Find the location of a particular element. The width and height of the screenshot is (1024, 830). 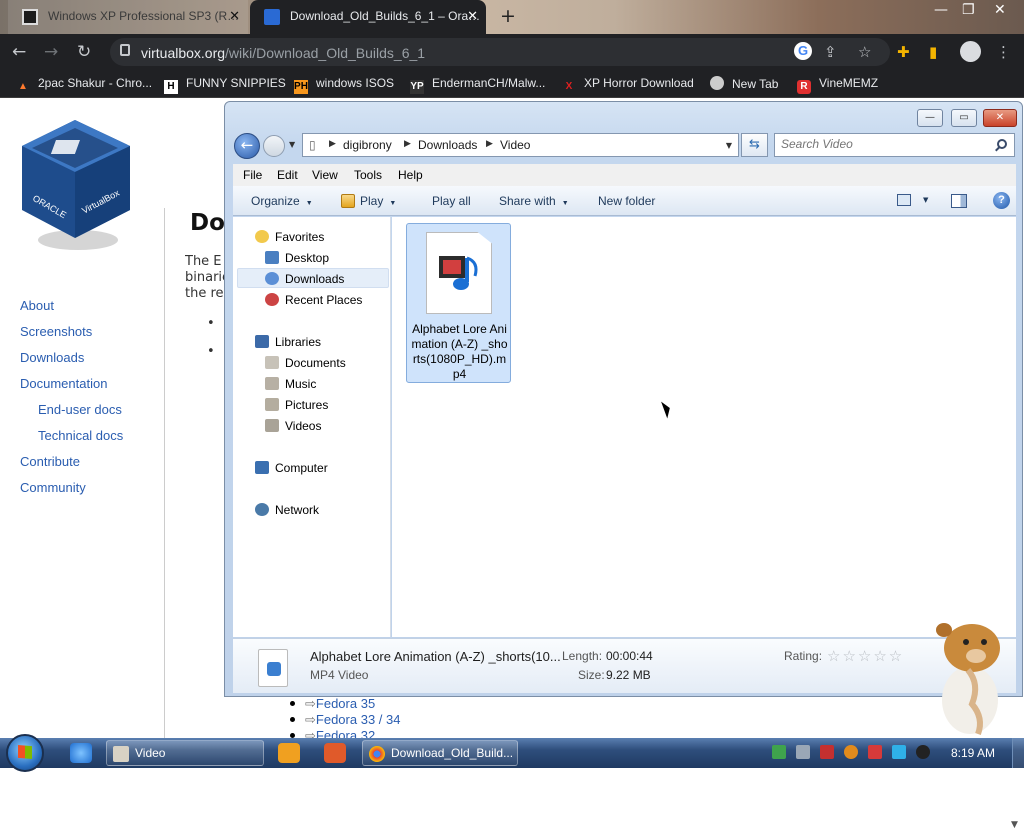

menu-tools: Tools is located at coordinates (368, 175).